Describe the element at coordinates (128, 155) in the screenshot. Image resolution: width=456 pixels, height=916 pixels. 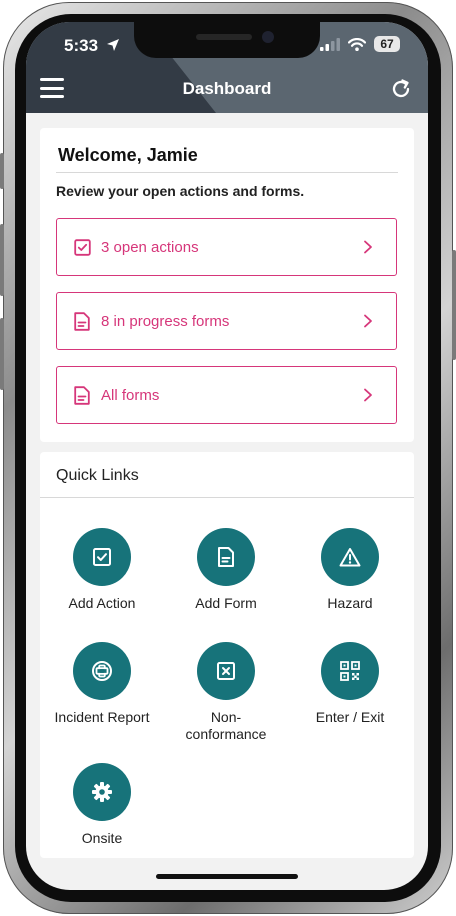
I see `welcome-title: Welcome, Jamie` at that location.